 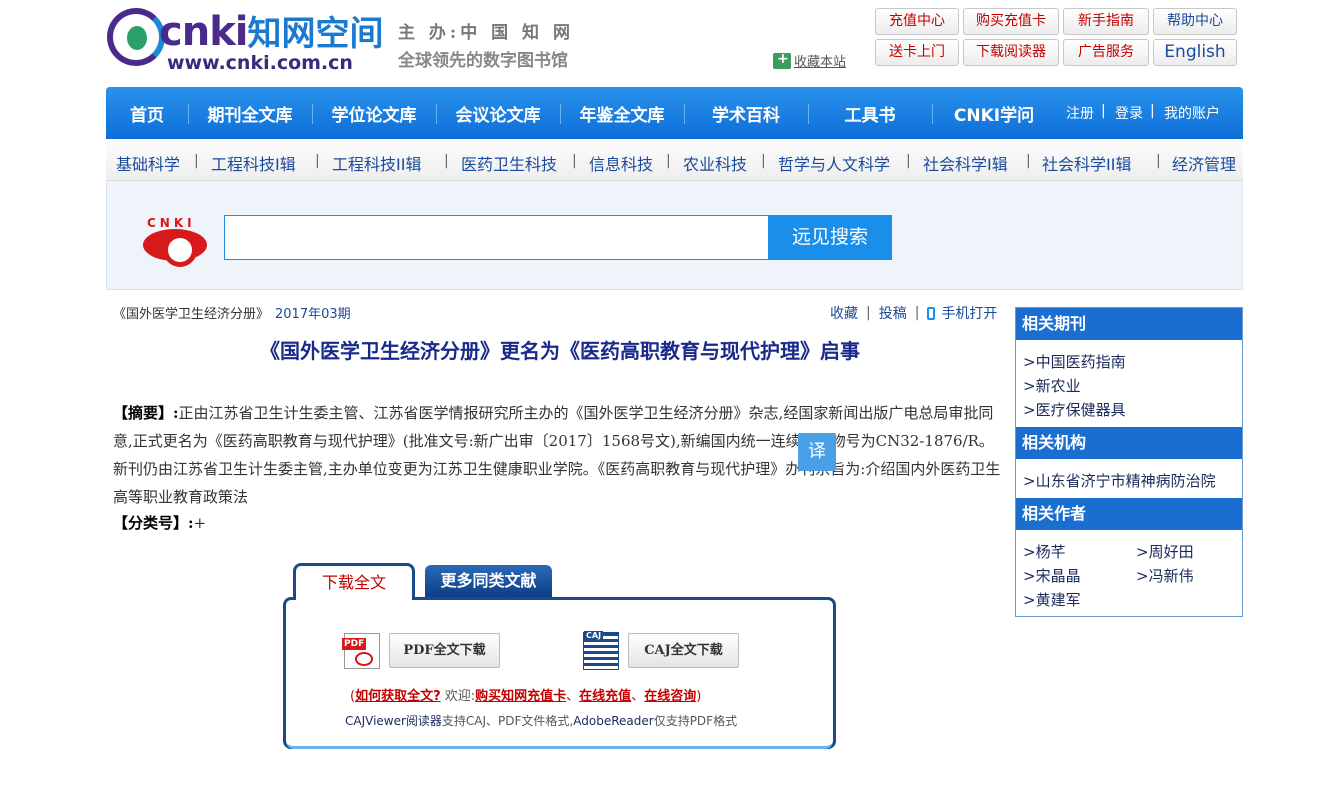 What do you see at coordinates (817, 452) in the screenshot?
I see `translate-button: 译` at bounding box center [817, 452].